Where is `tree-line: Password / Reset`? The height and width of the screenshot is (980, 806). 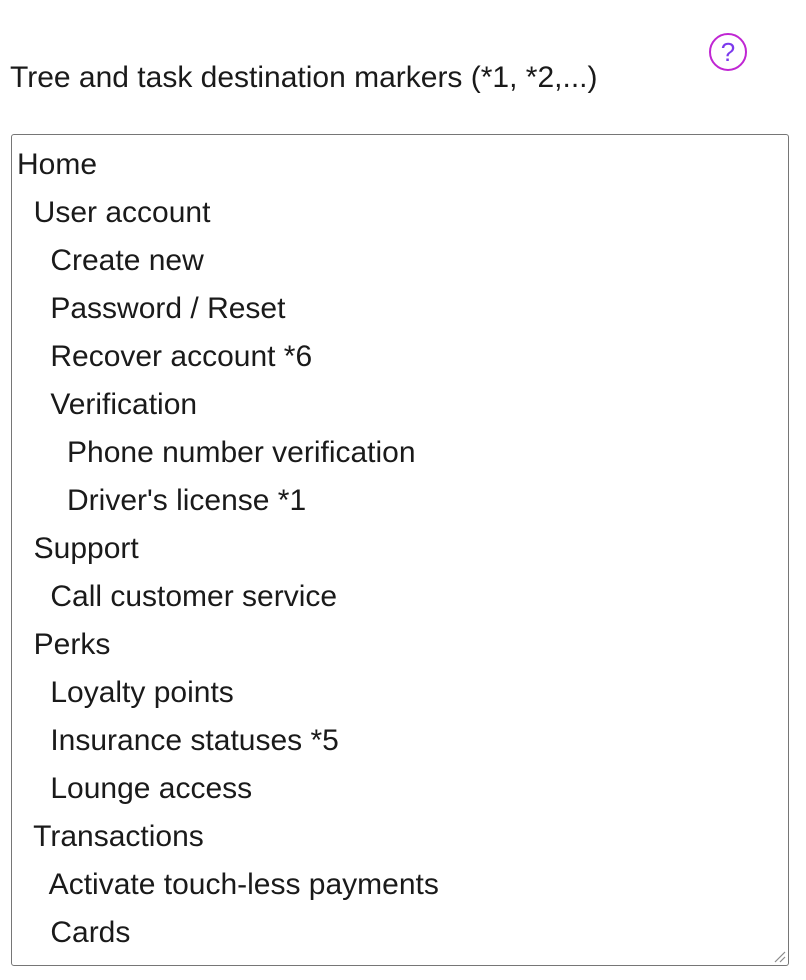
tree-line: Password / Reset is located at coordinates (151, 308).